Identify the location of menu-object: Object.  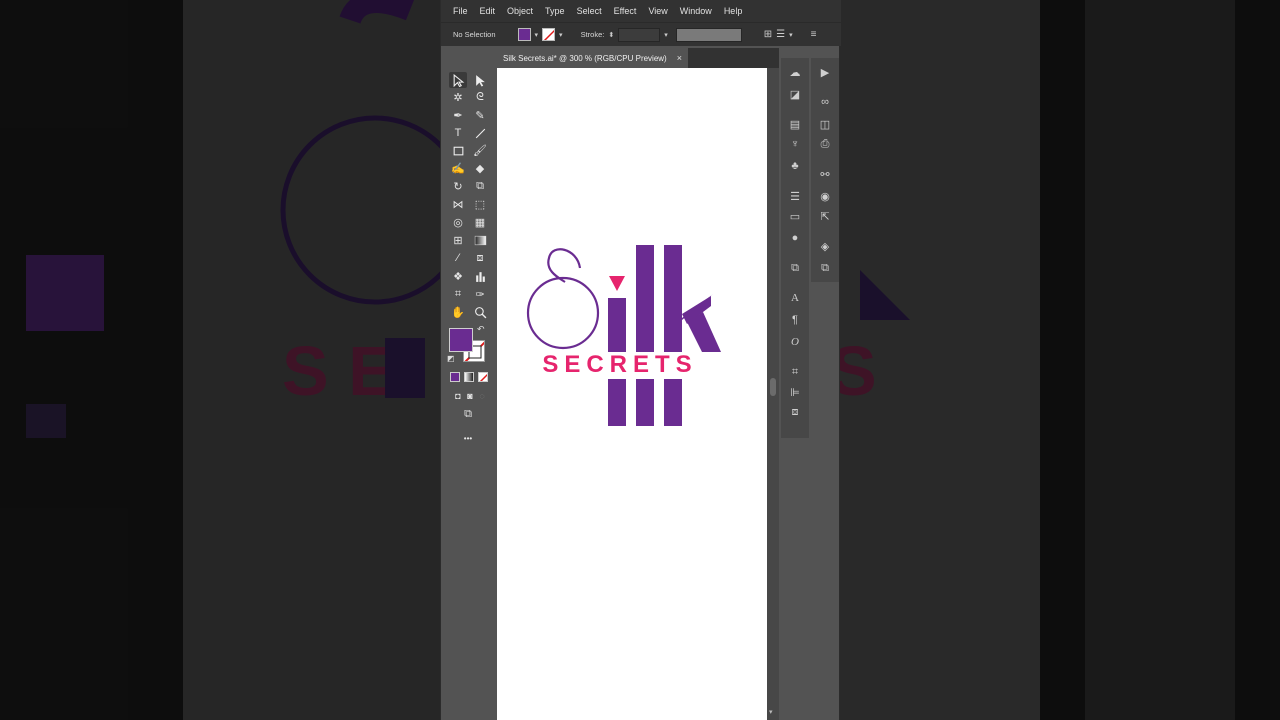
(520, 11).